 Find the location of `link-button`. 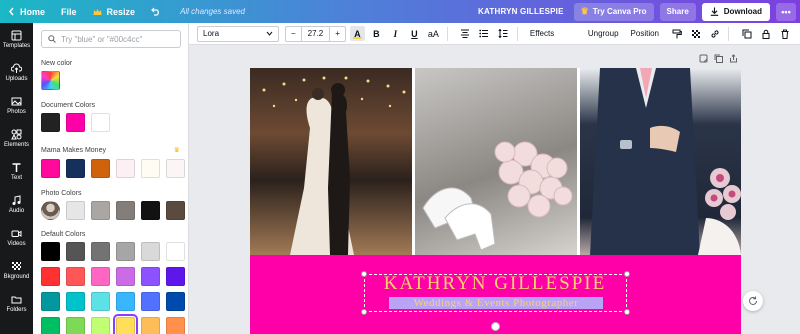

link-button is located at coordinates (714, 33).